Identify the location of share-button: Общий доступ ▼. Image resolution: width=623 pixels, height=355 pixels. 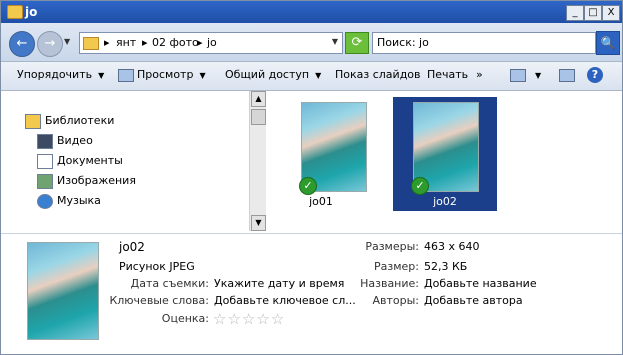
(273, 75).